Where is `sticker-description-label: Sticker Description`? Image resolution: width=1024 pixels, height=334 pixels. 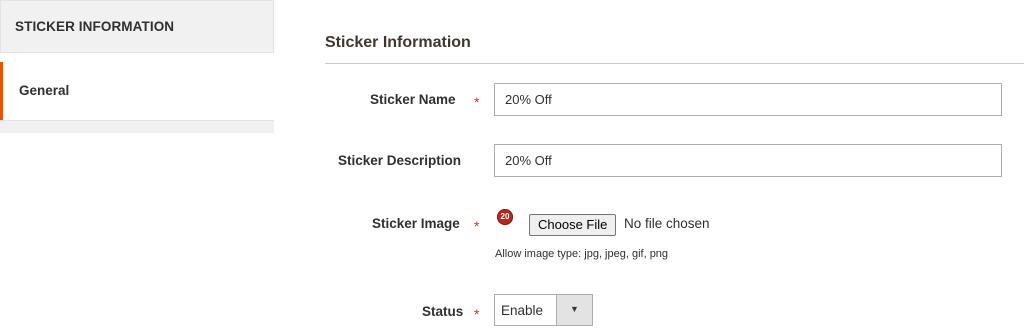 sticker-description-label: Sticker Description is located at coordinates (400, 160).